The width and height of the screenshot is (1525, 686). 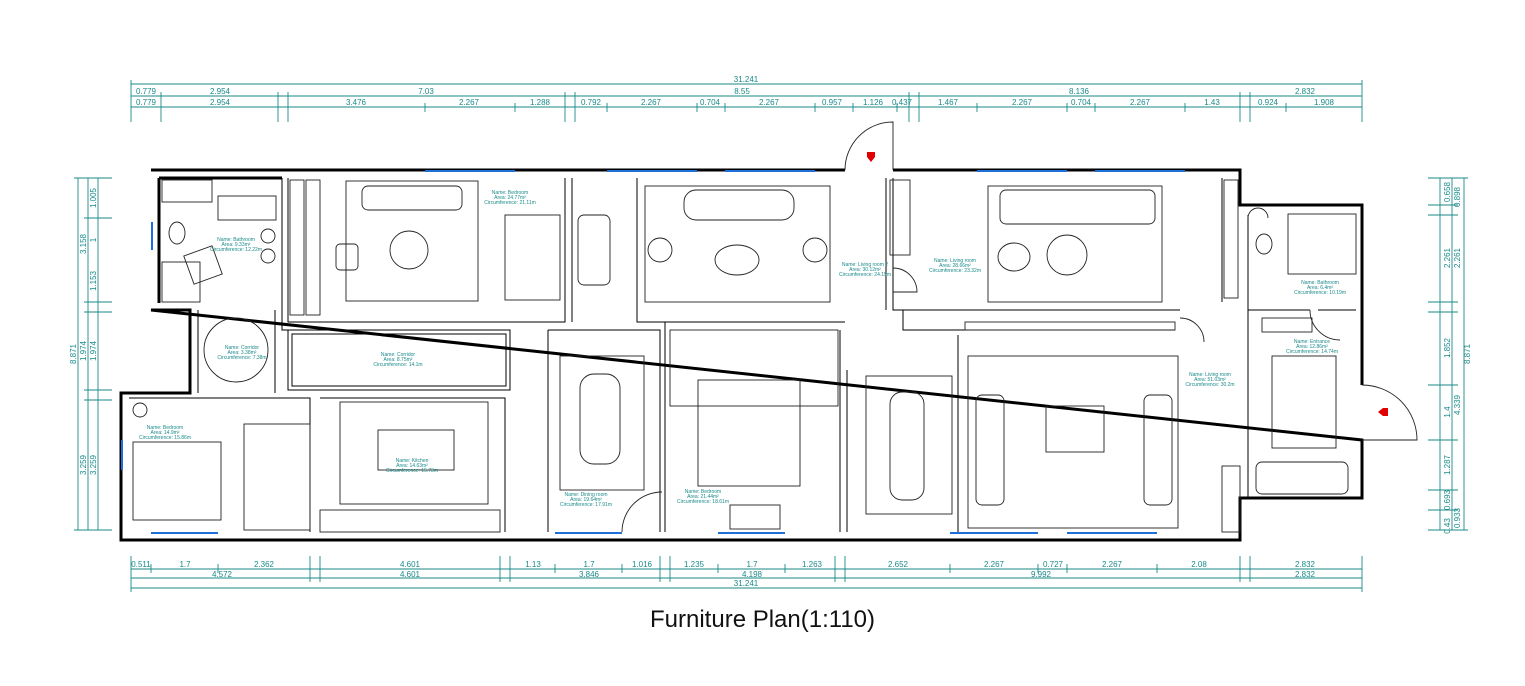 I want to click on svg-text: Circumference: 15.86m, so click(x=165, y=438).